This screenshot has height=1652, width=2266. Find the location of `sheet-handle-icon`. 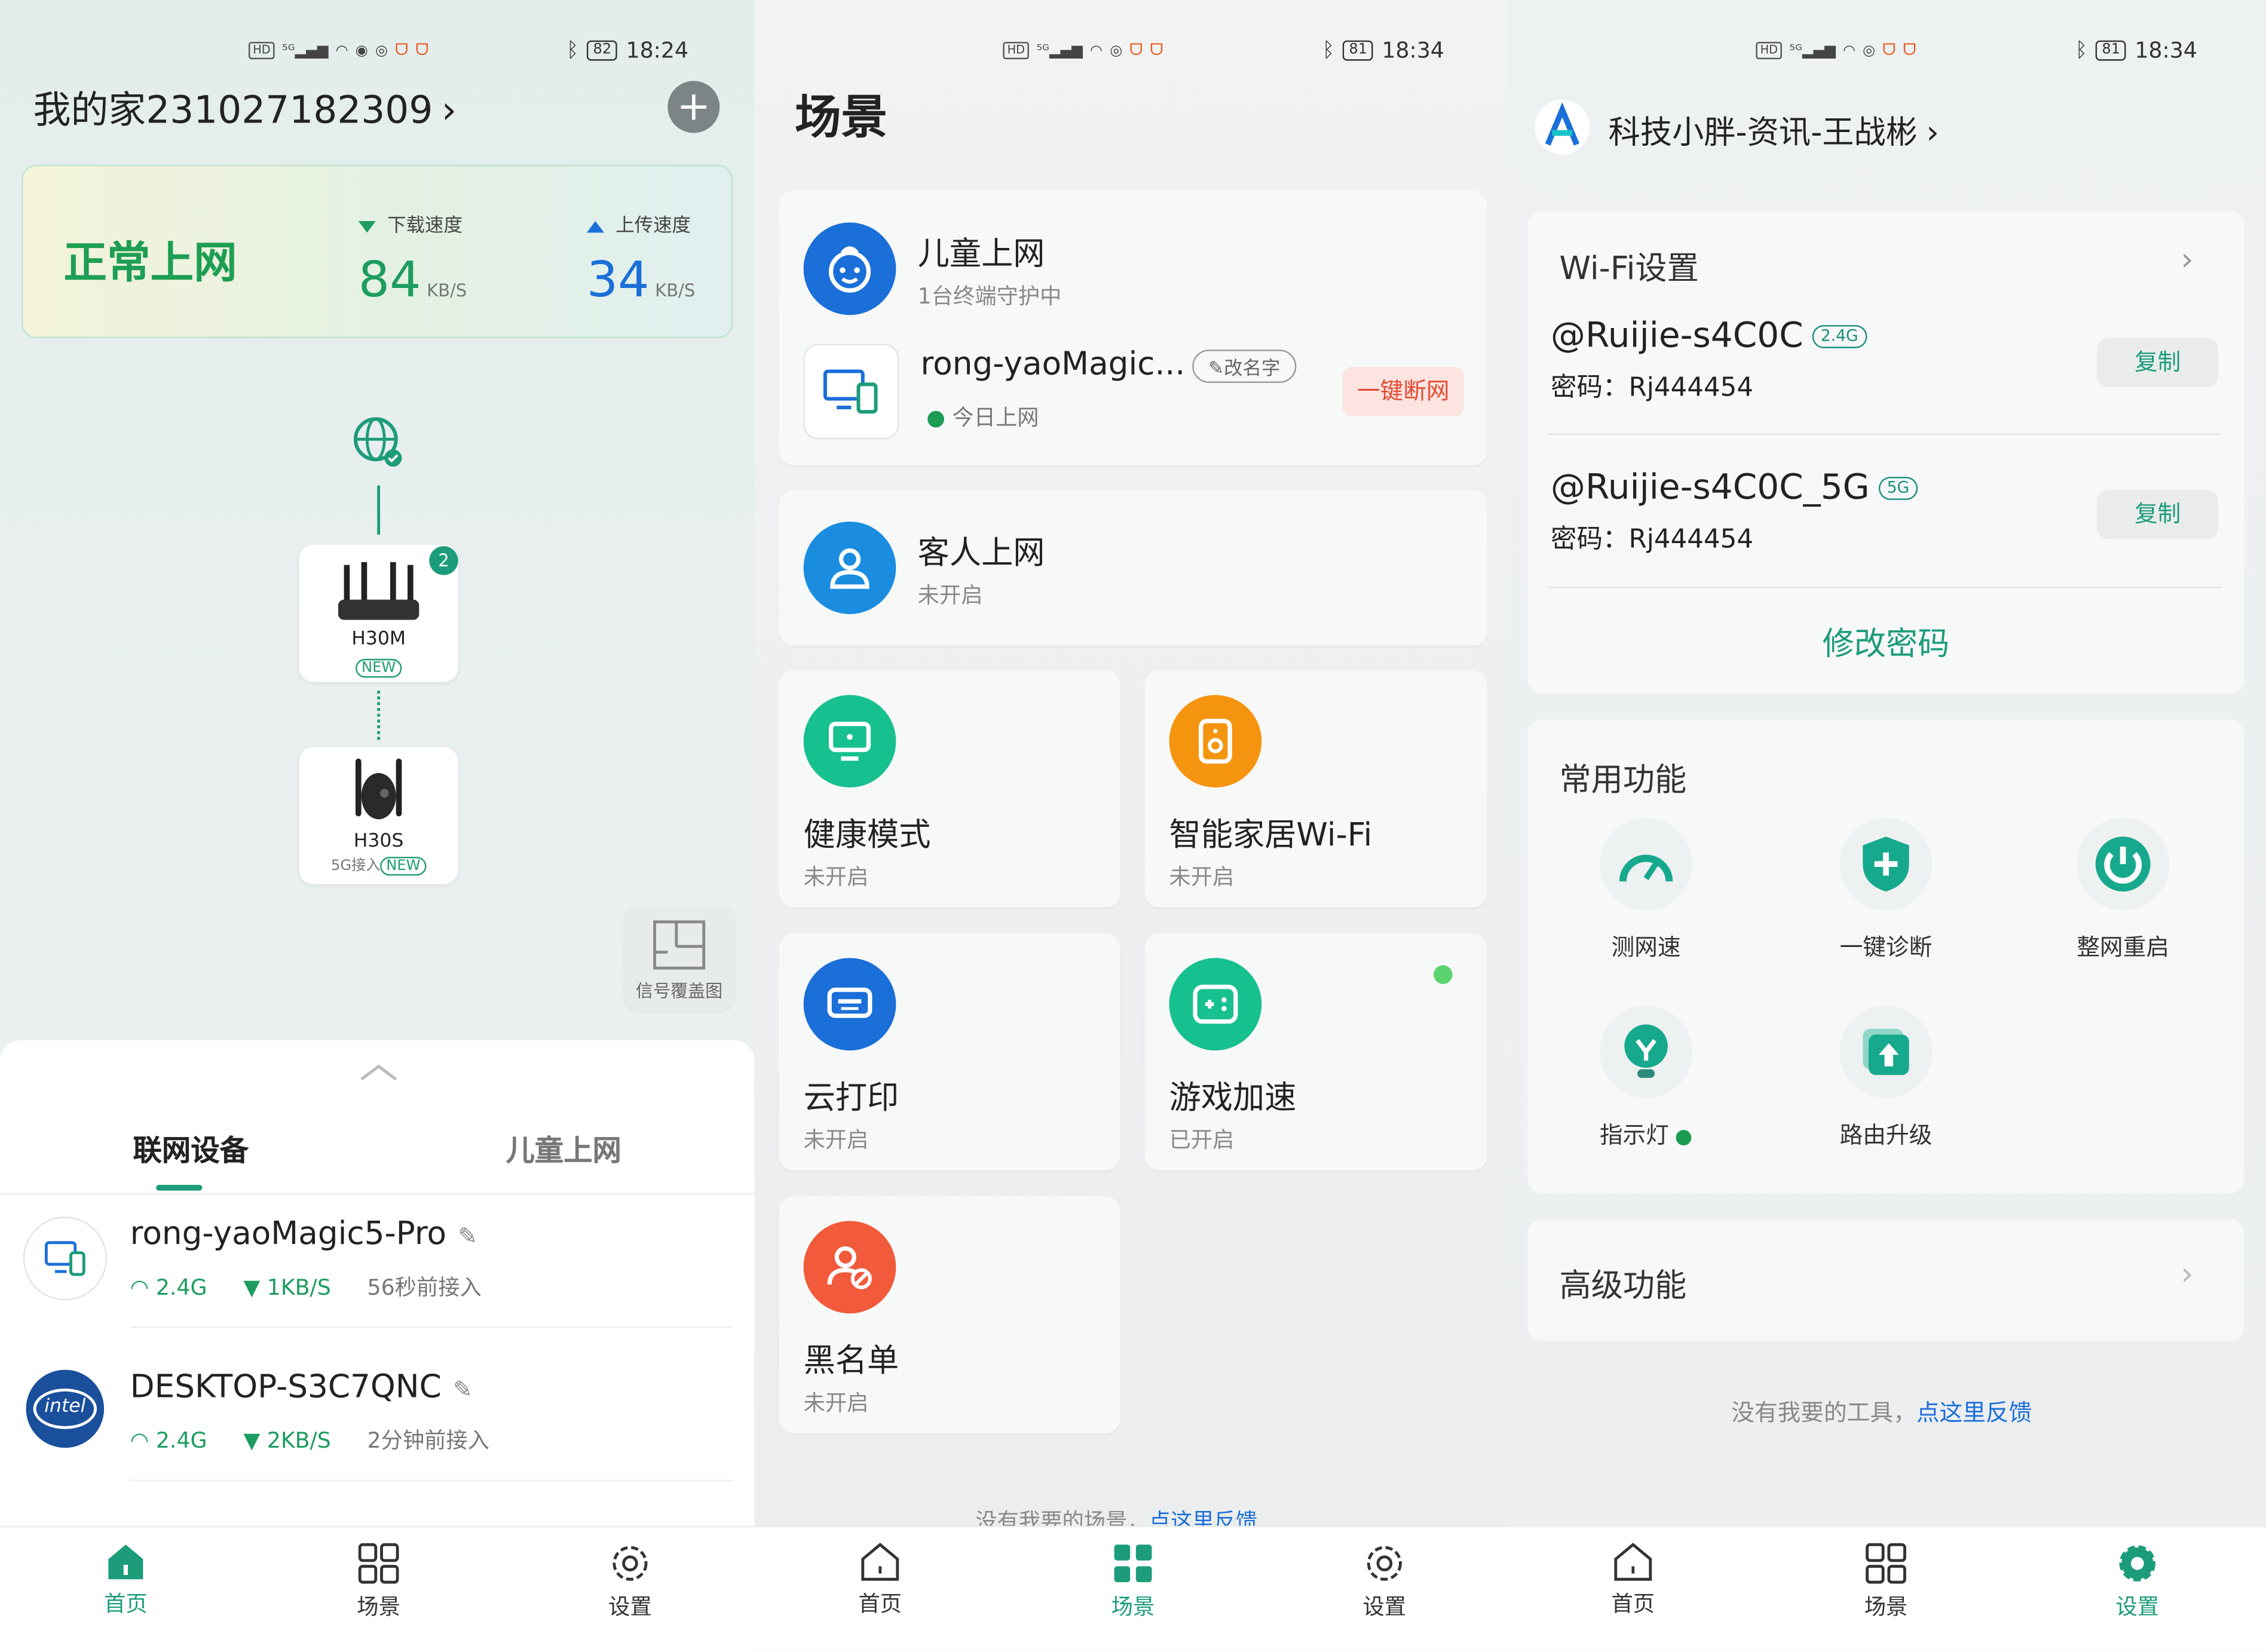

sheet-handle-icon is located at coordinates (379, 1074).